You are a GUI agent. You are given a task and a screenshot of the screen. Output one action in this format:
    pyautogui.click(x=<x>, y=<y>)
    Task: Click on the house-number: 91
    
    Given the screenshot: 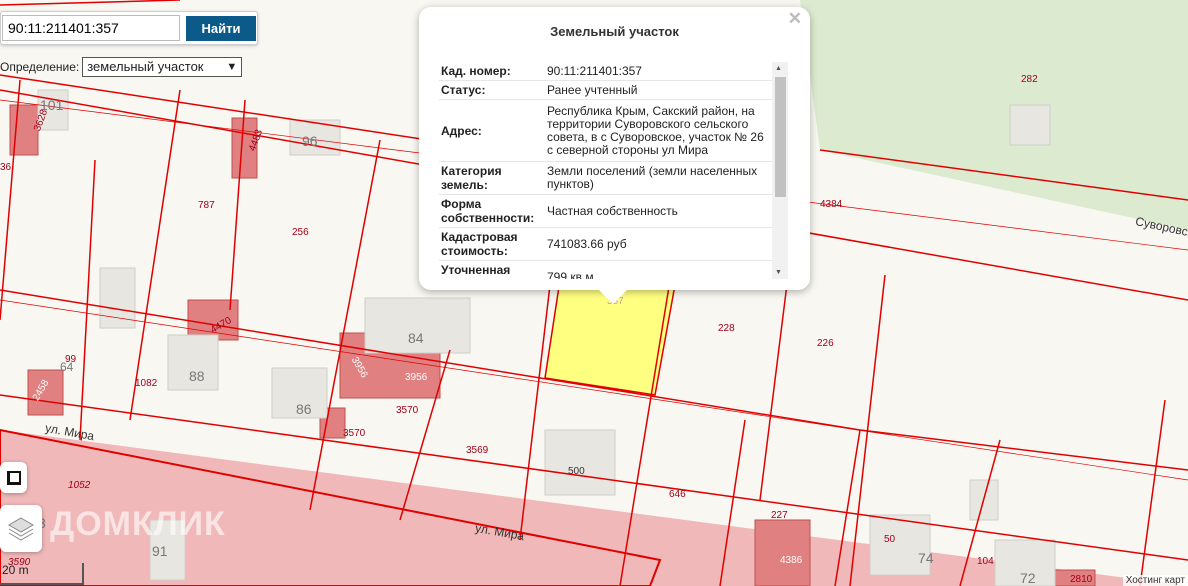 What is the action you would take?
    pyautogui.click(x=160, y=551)
    